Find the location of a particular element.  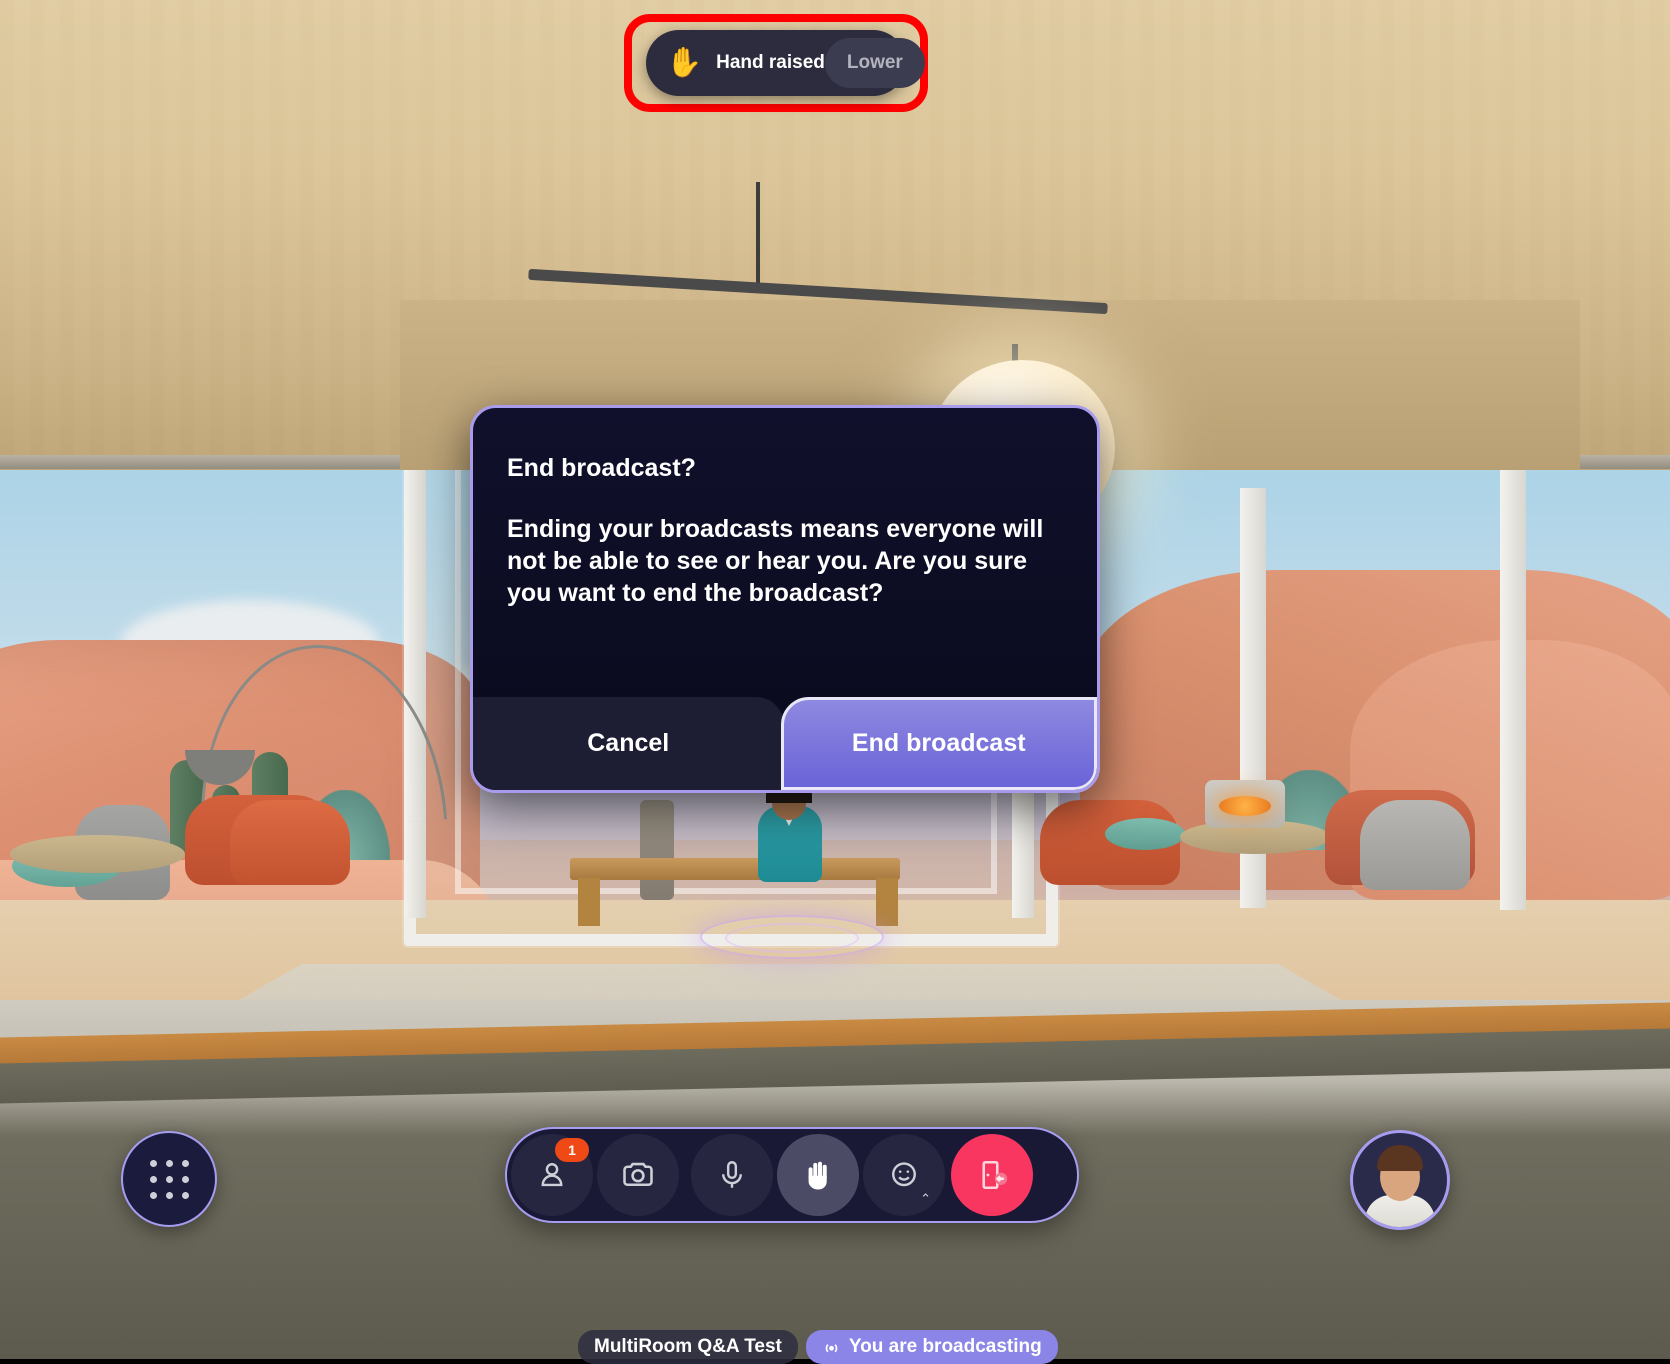

spawn-ring-effect-inner is located at coordinates (792, 938).